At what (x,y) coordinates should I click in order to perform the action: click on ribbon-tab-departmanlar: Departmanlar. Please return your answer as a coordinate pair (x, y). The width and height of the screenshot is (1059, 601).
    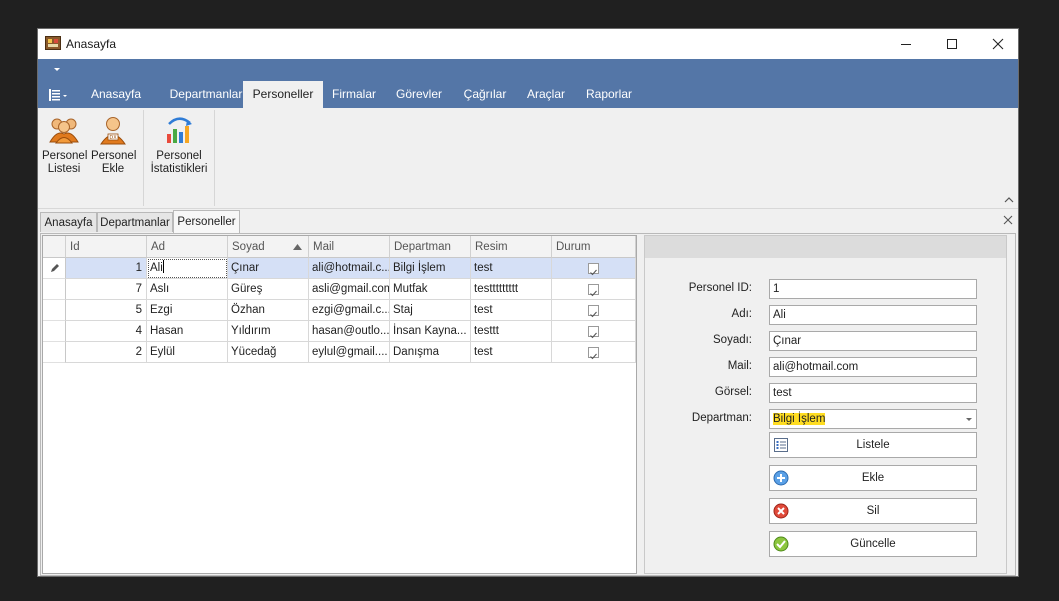
    Looking at the image, I should click on (206, 94).